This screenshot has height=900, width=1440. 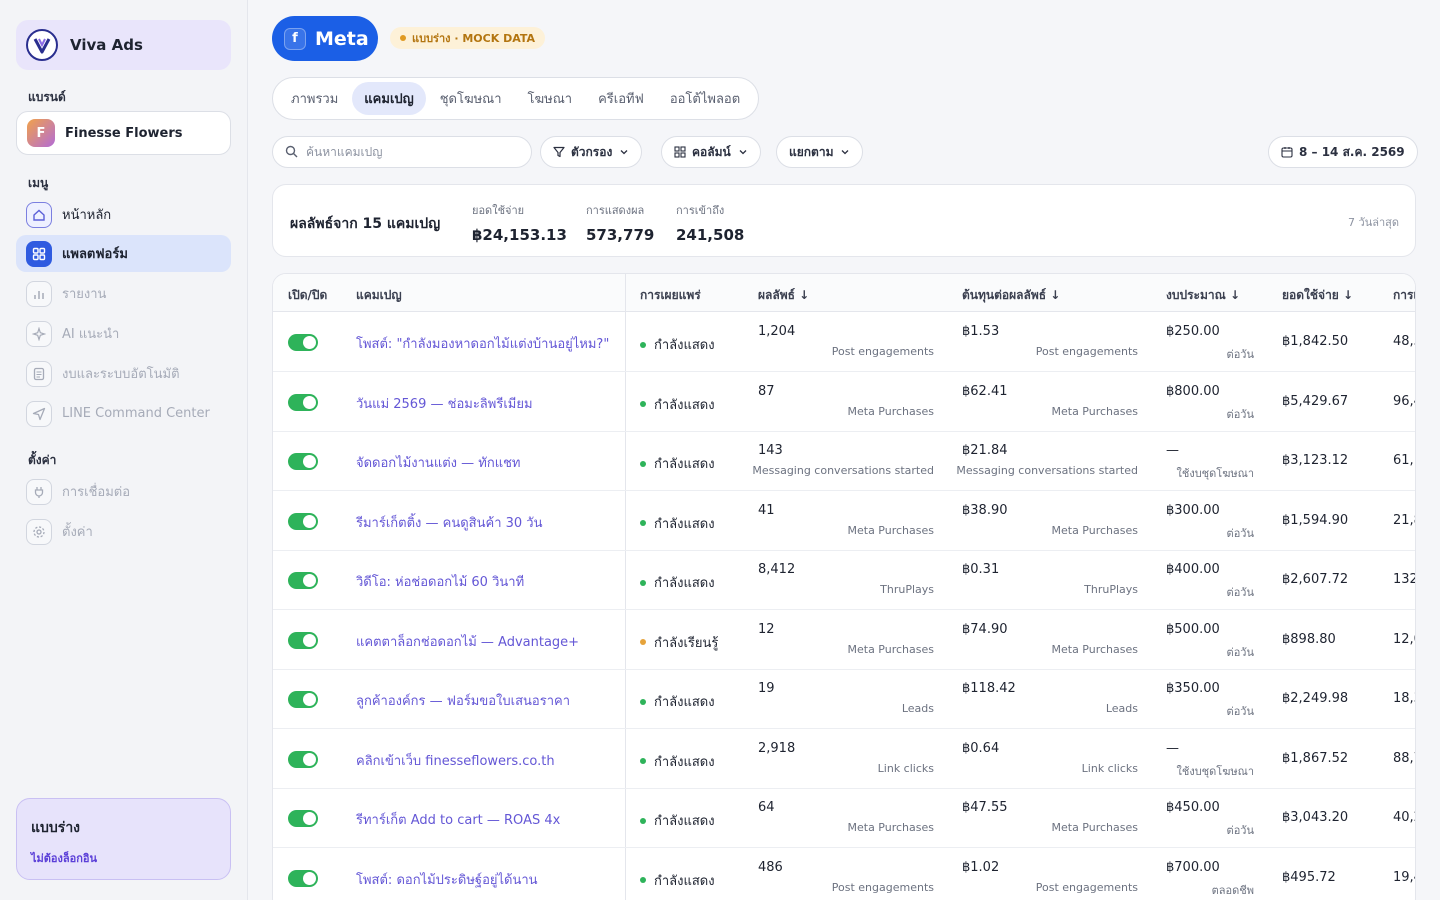 What do you see at coordinates (474, 38) in the screenshot?
I see `mock-badge-label: แบบร่าง · MOCK DATA` at bounding box center [474, 38].